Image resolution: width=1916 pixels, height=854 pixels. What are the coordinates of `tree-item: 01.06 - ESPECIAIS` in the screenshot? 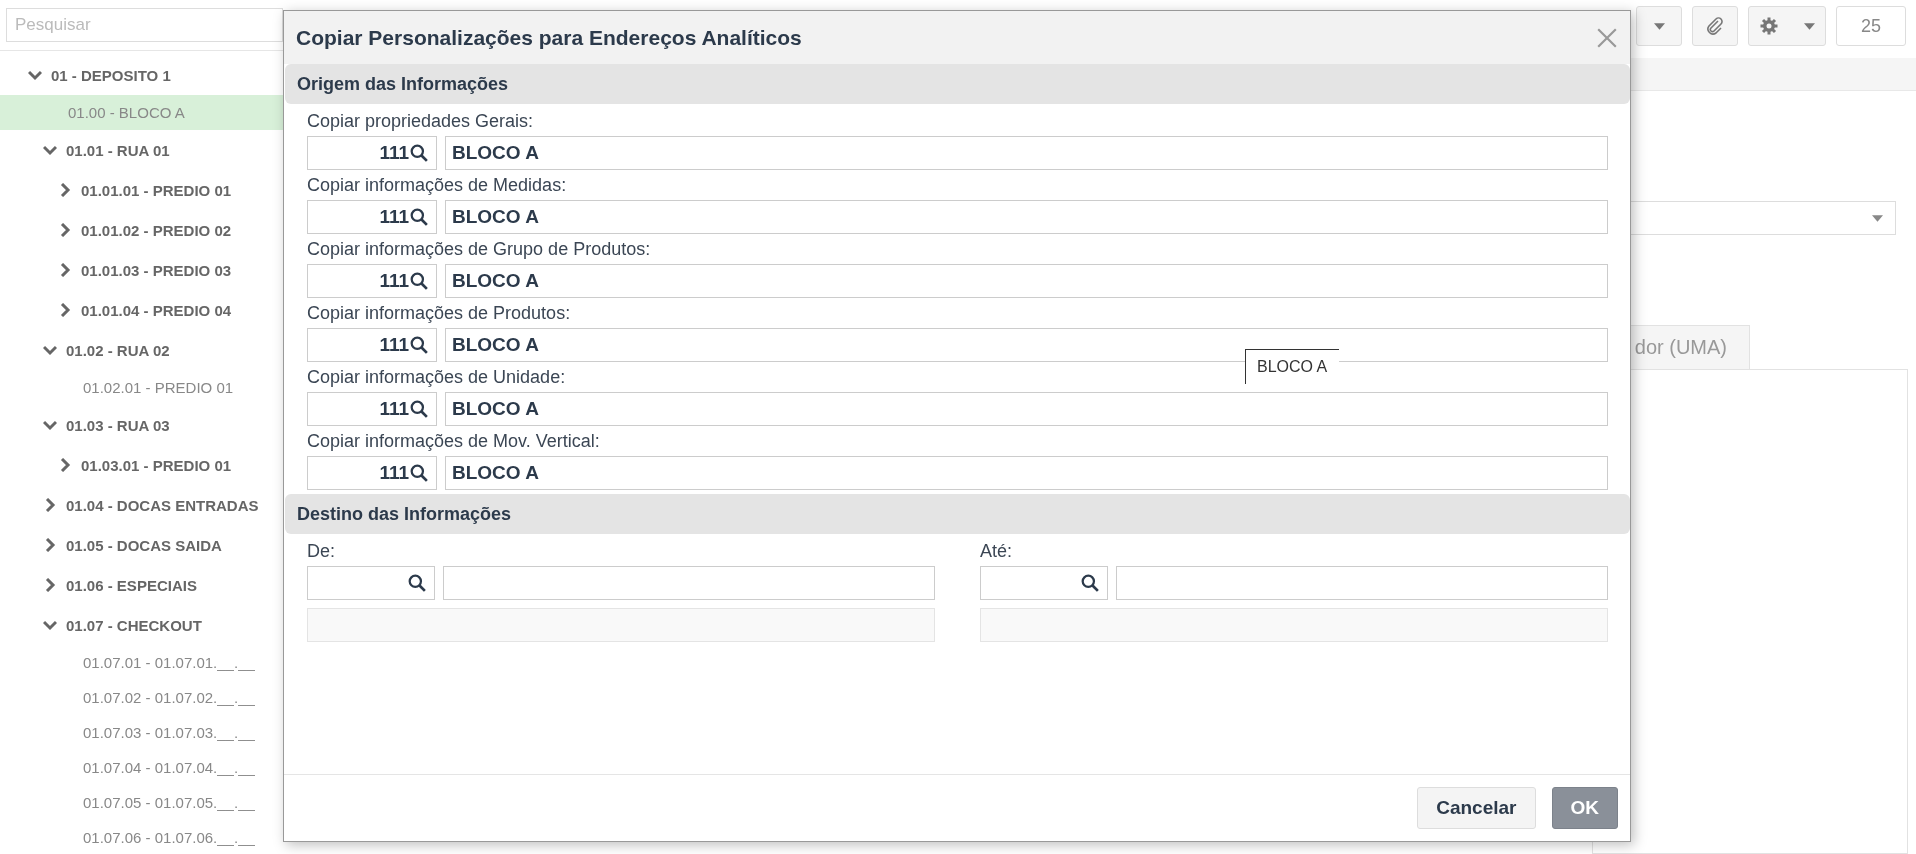 It's located at (141, 585).